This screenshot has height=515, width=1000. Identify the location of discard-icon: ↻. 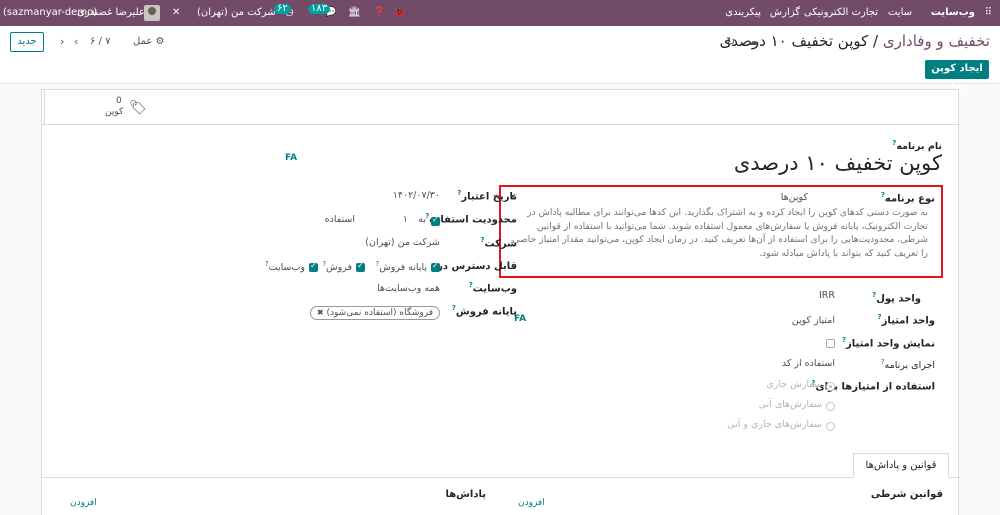
(730, 41).